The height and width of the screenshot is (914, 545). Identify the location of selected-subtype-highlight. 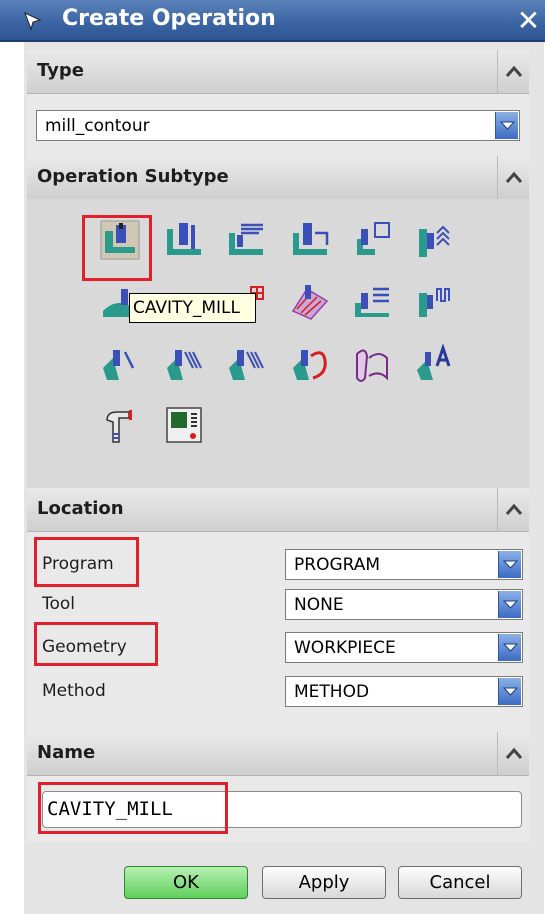
(117, 248).